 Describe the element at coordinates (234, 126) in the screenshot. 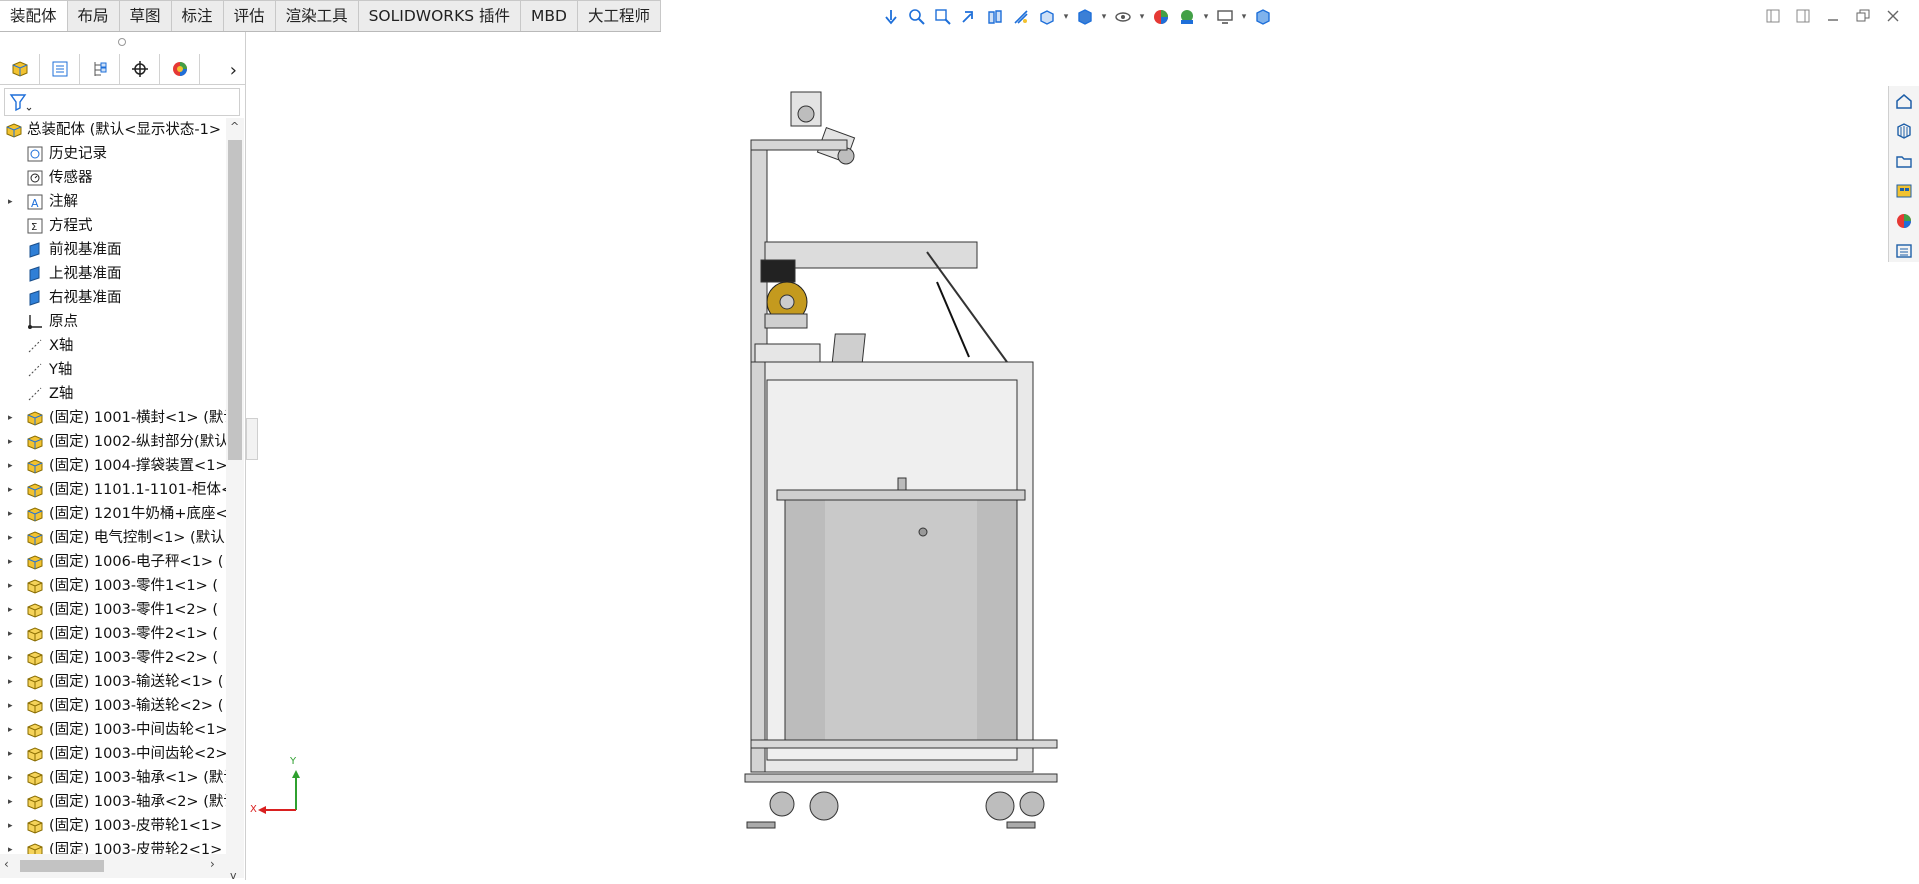

I see `scroll-up-icon: ^` at that location.